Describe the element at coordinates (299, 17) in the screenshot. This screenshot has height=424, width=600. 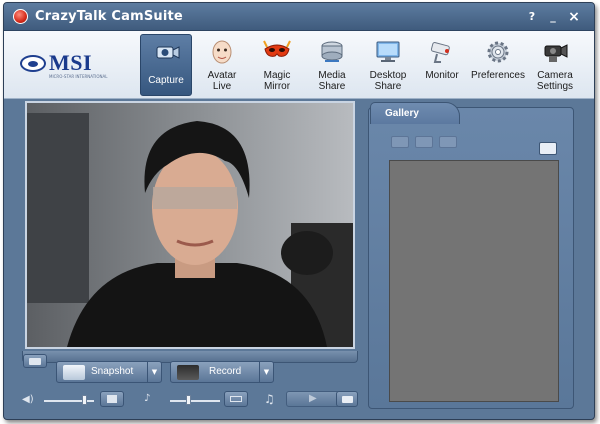
I see `title-bar: CrazyTalk CamSuite ? _ ×` at that location.